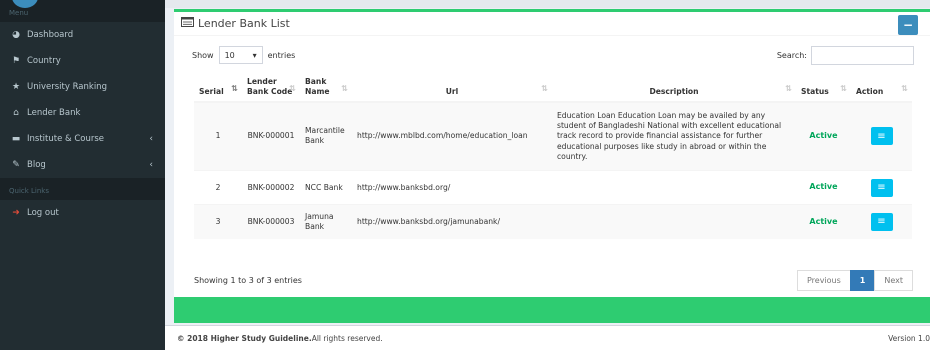  I want to click on laptop-icon: ▬, so click(16, 139).